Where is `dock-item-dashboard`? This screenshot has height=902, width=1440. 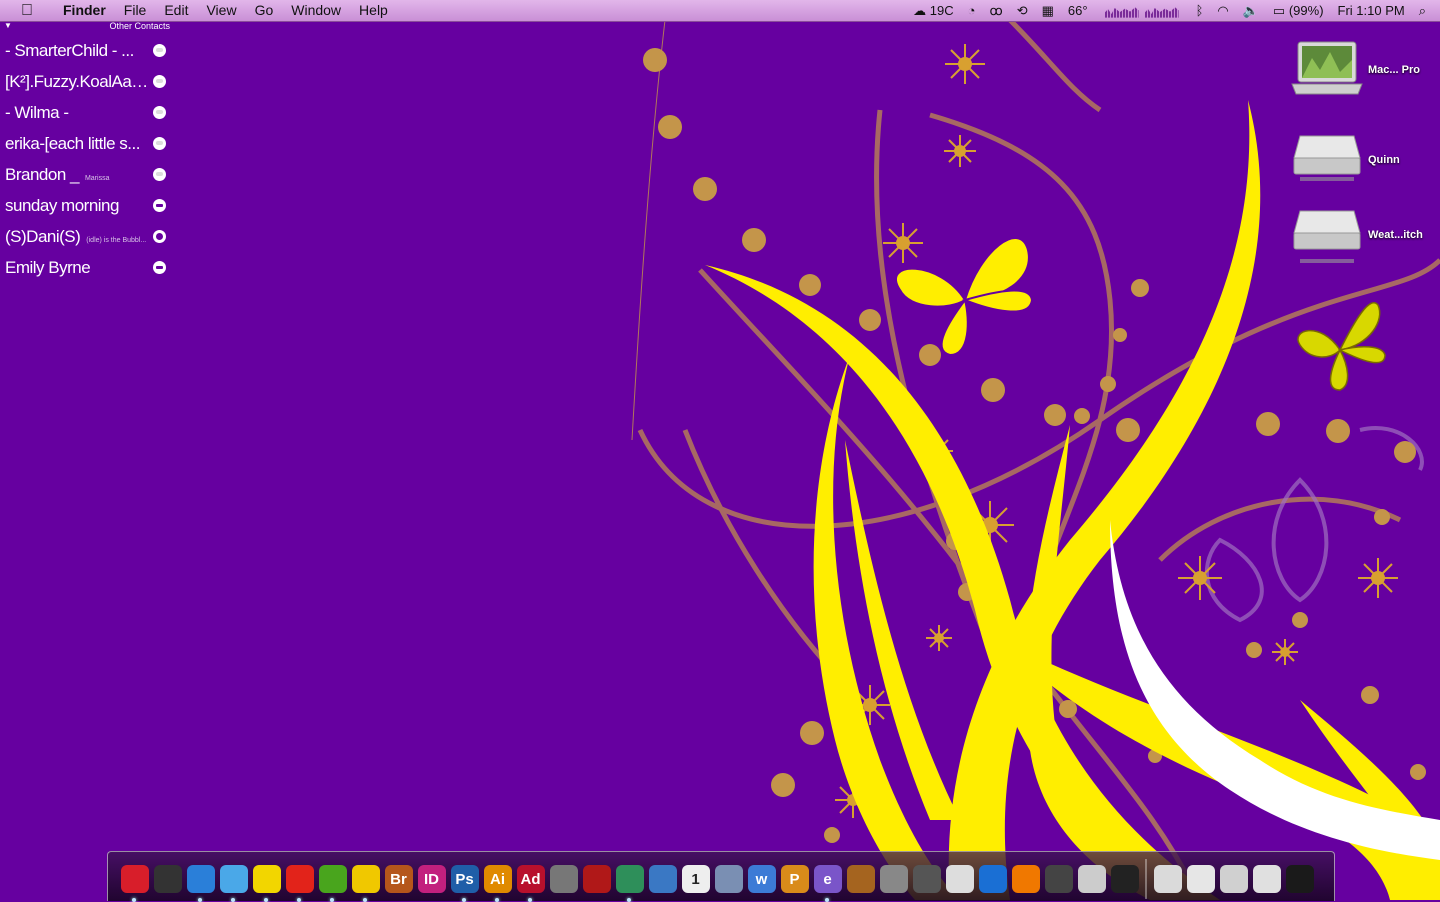 dock-item-dashboard is located at coordinates (167, 879).